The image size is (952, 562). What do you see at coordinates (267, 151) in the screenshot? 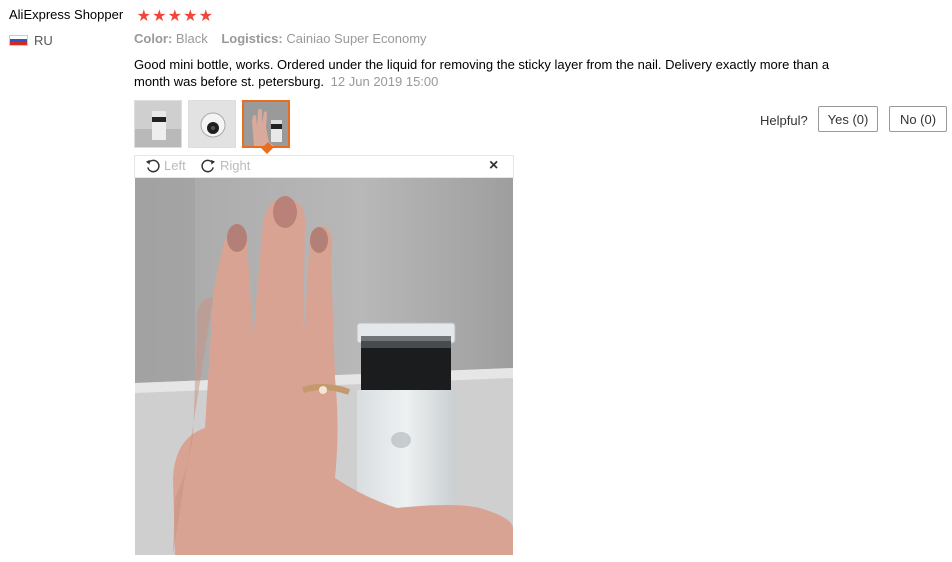
I see `selected-thumbnail-pointer` at bounding box center [267, 151].